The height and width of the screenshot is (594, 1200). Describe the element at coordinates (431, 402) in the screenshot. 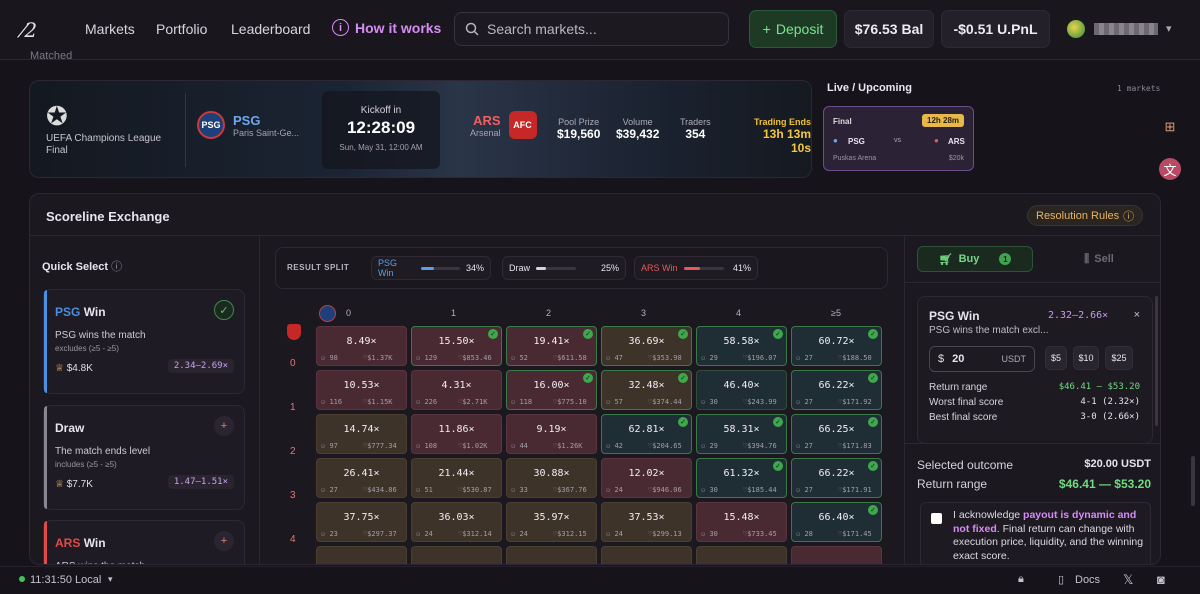

I see `cell-traders-value: 226` at that location.